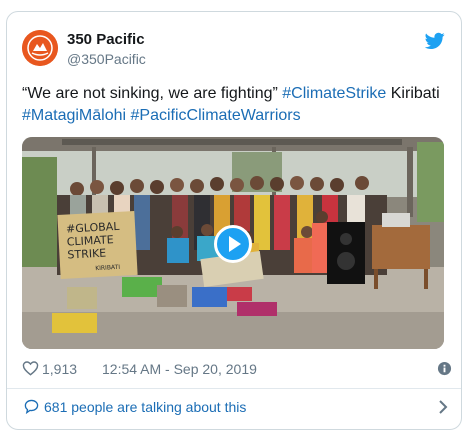  I want to click on hashtag-pacificclimatewarriors: #PacificClimateWarriors, so click(216, 115).